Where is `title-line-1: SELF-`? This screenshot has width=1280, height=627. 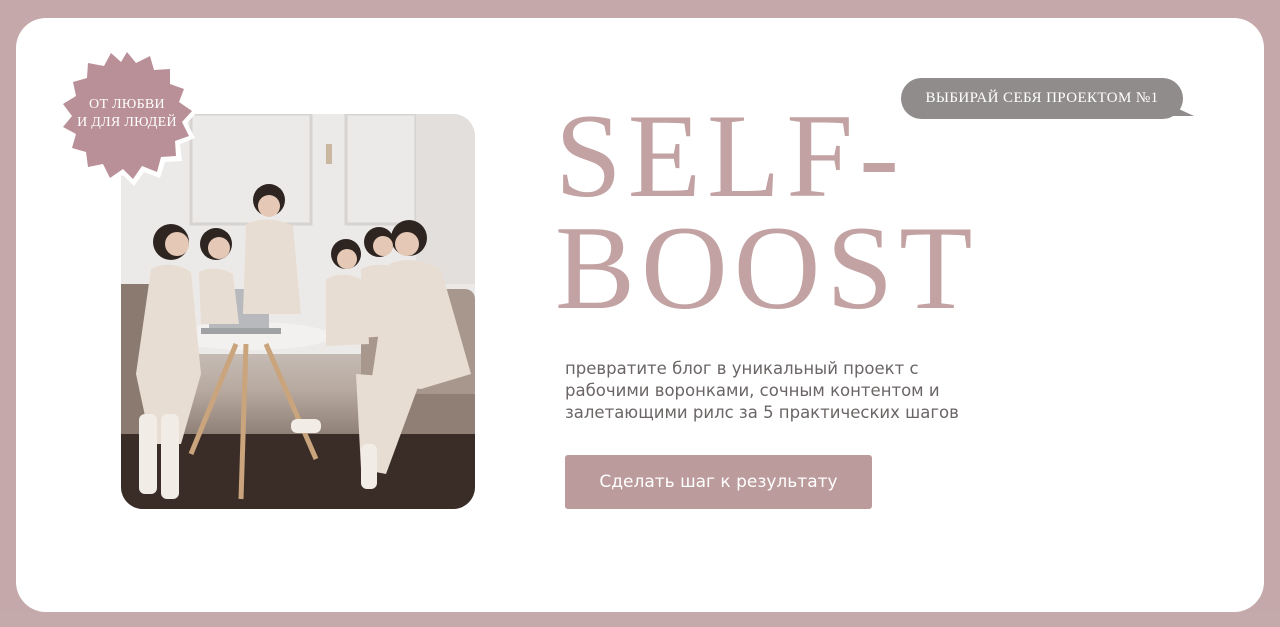 title-line-1: SELF- is located at coordinates (730, 155).